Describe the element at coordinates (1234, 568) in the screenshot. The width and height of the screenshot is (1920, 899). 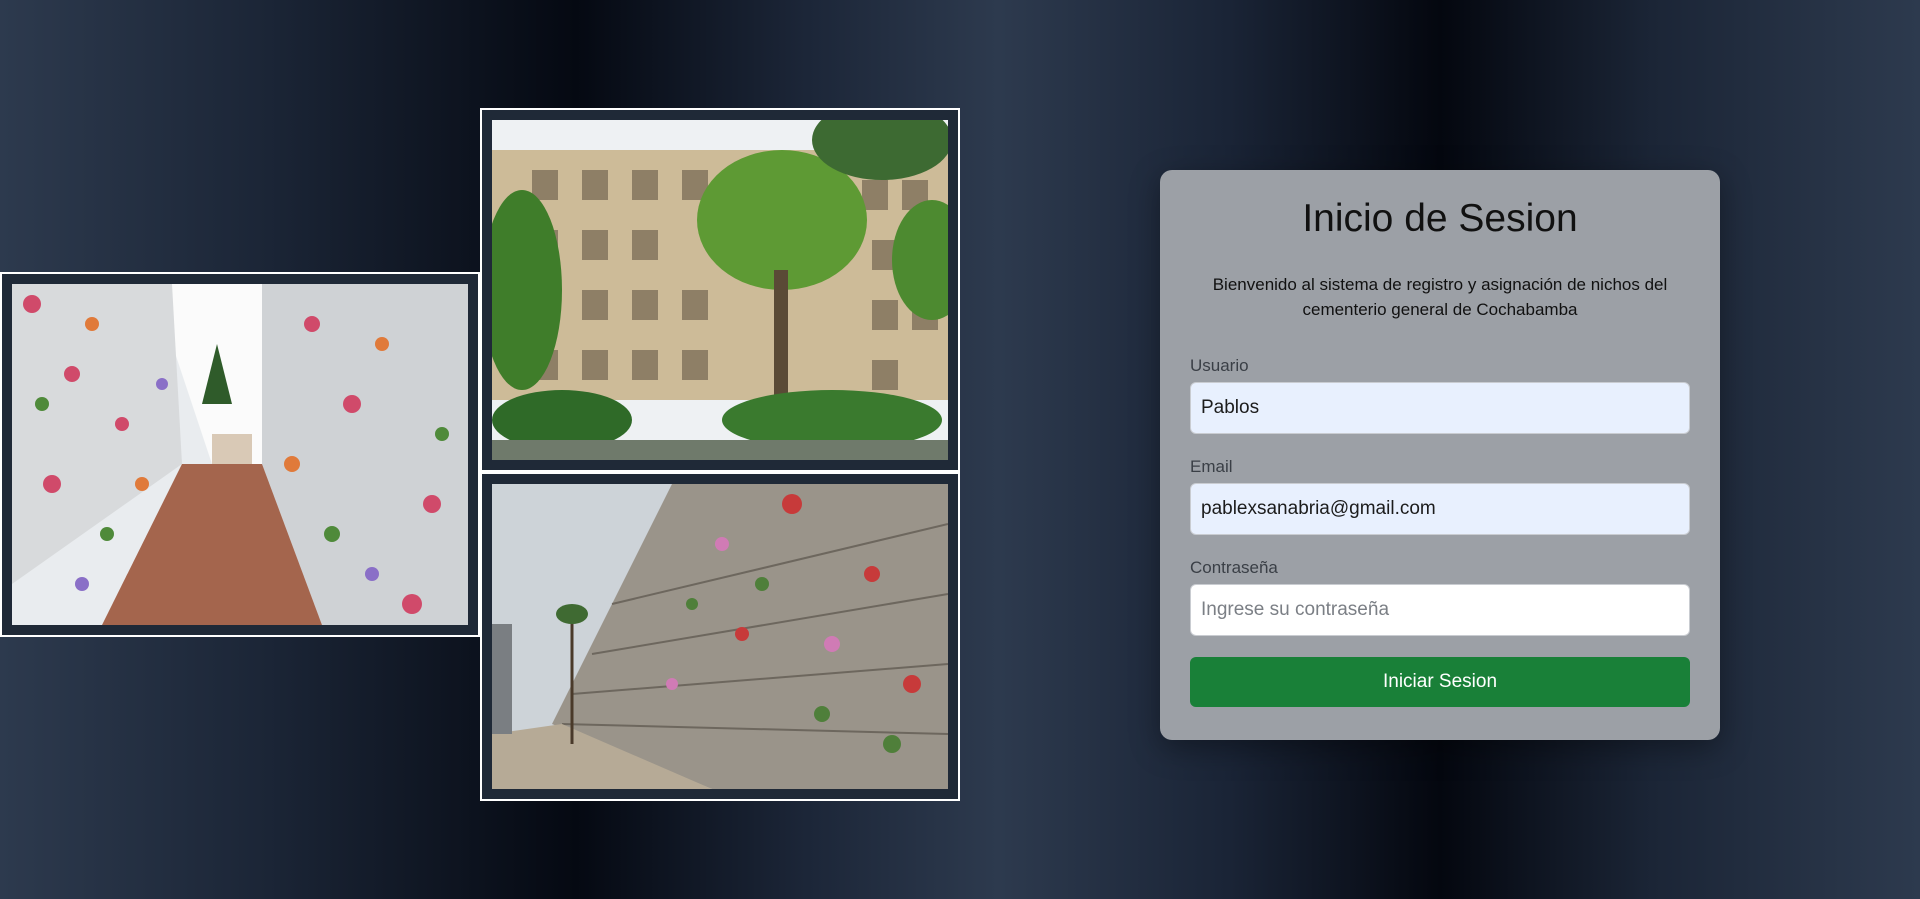
I see `password-label: Contraseña` at that location.